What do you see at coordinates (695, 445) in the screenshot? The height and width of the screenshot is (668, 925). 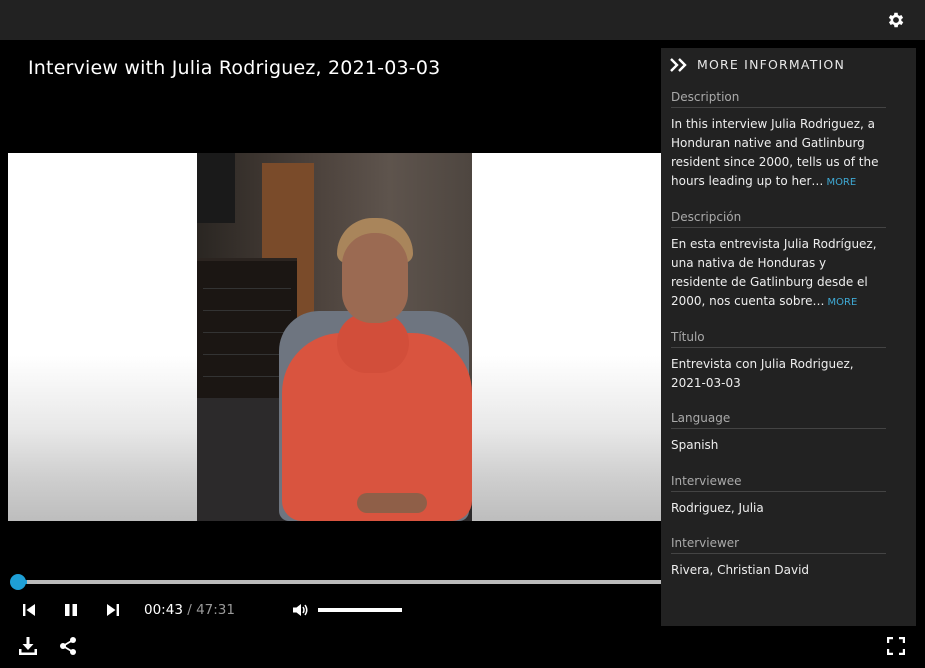 I see `section-text: Spanish` at bounding box center [695, 445].